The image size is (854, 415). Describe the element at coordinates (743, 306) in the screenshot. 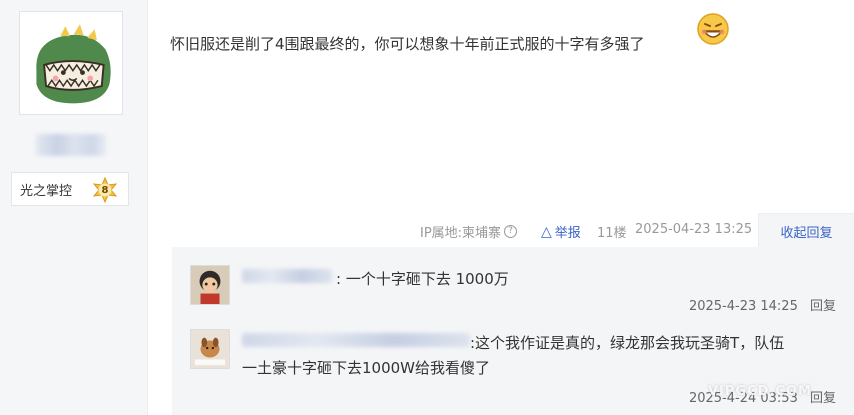

I see `reply-time: 2025-4-23 14:25` at that location.